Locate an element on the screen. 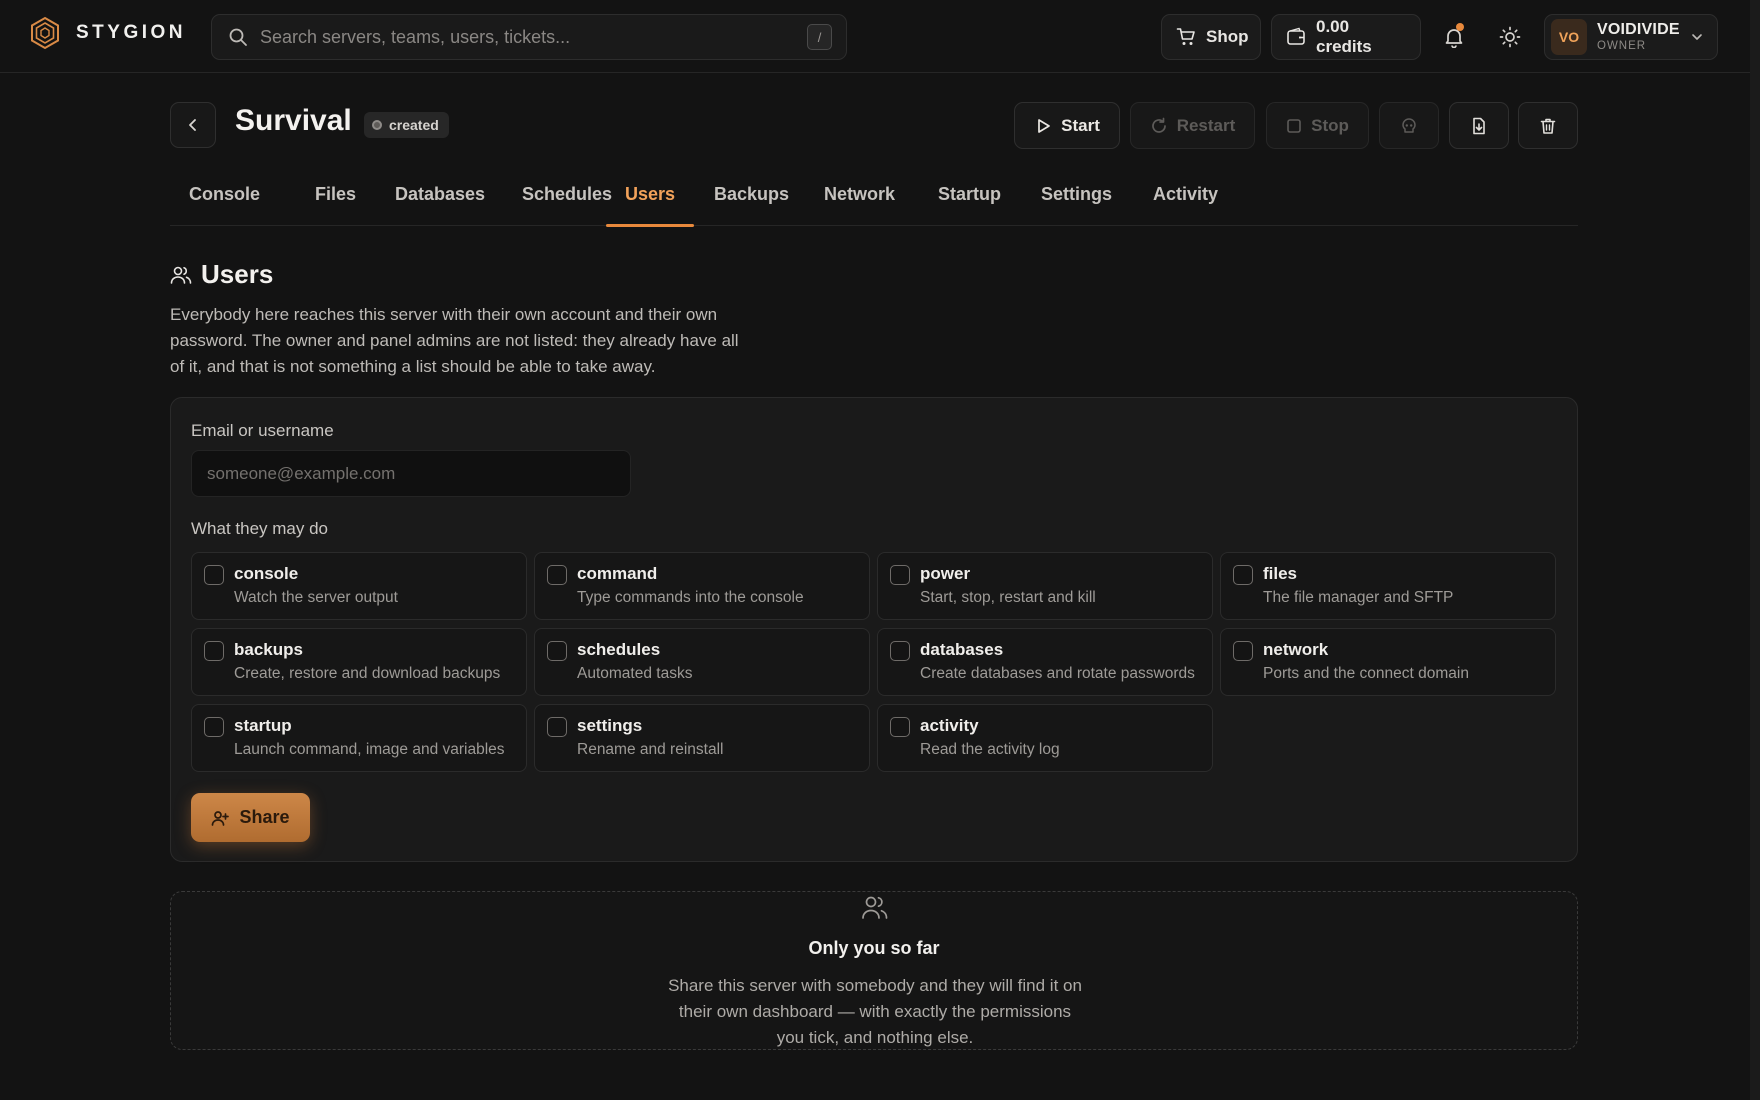 The width and height of the screenshot is (1760, 1100). permission-description: Rename and reinstall is located at coordinates (650, 749).